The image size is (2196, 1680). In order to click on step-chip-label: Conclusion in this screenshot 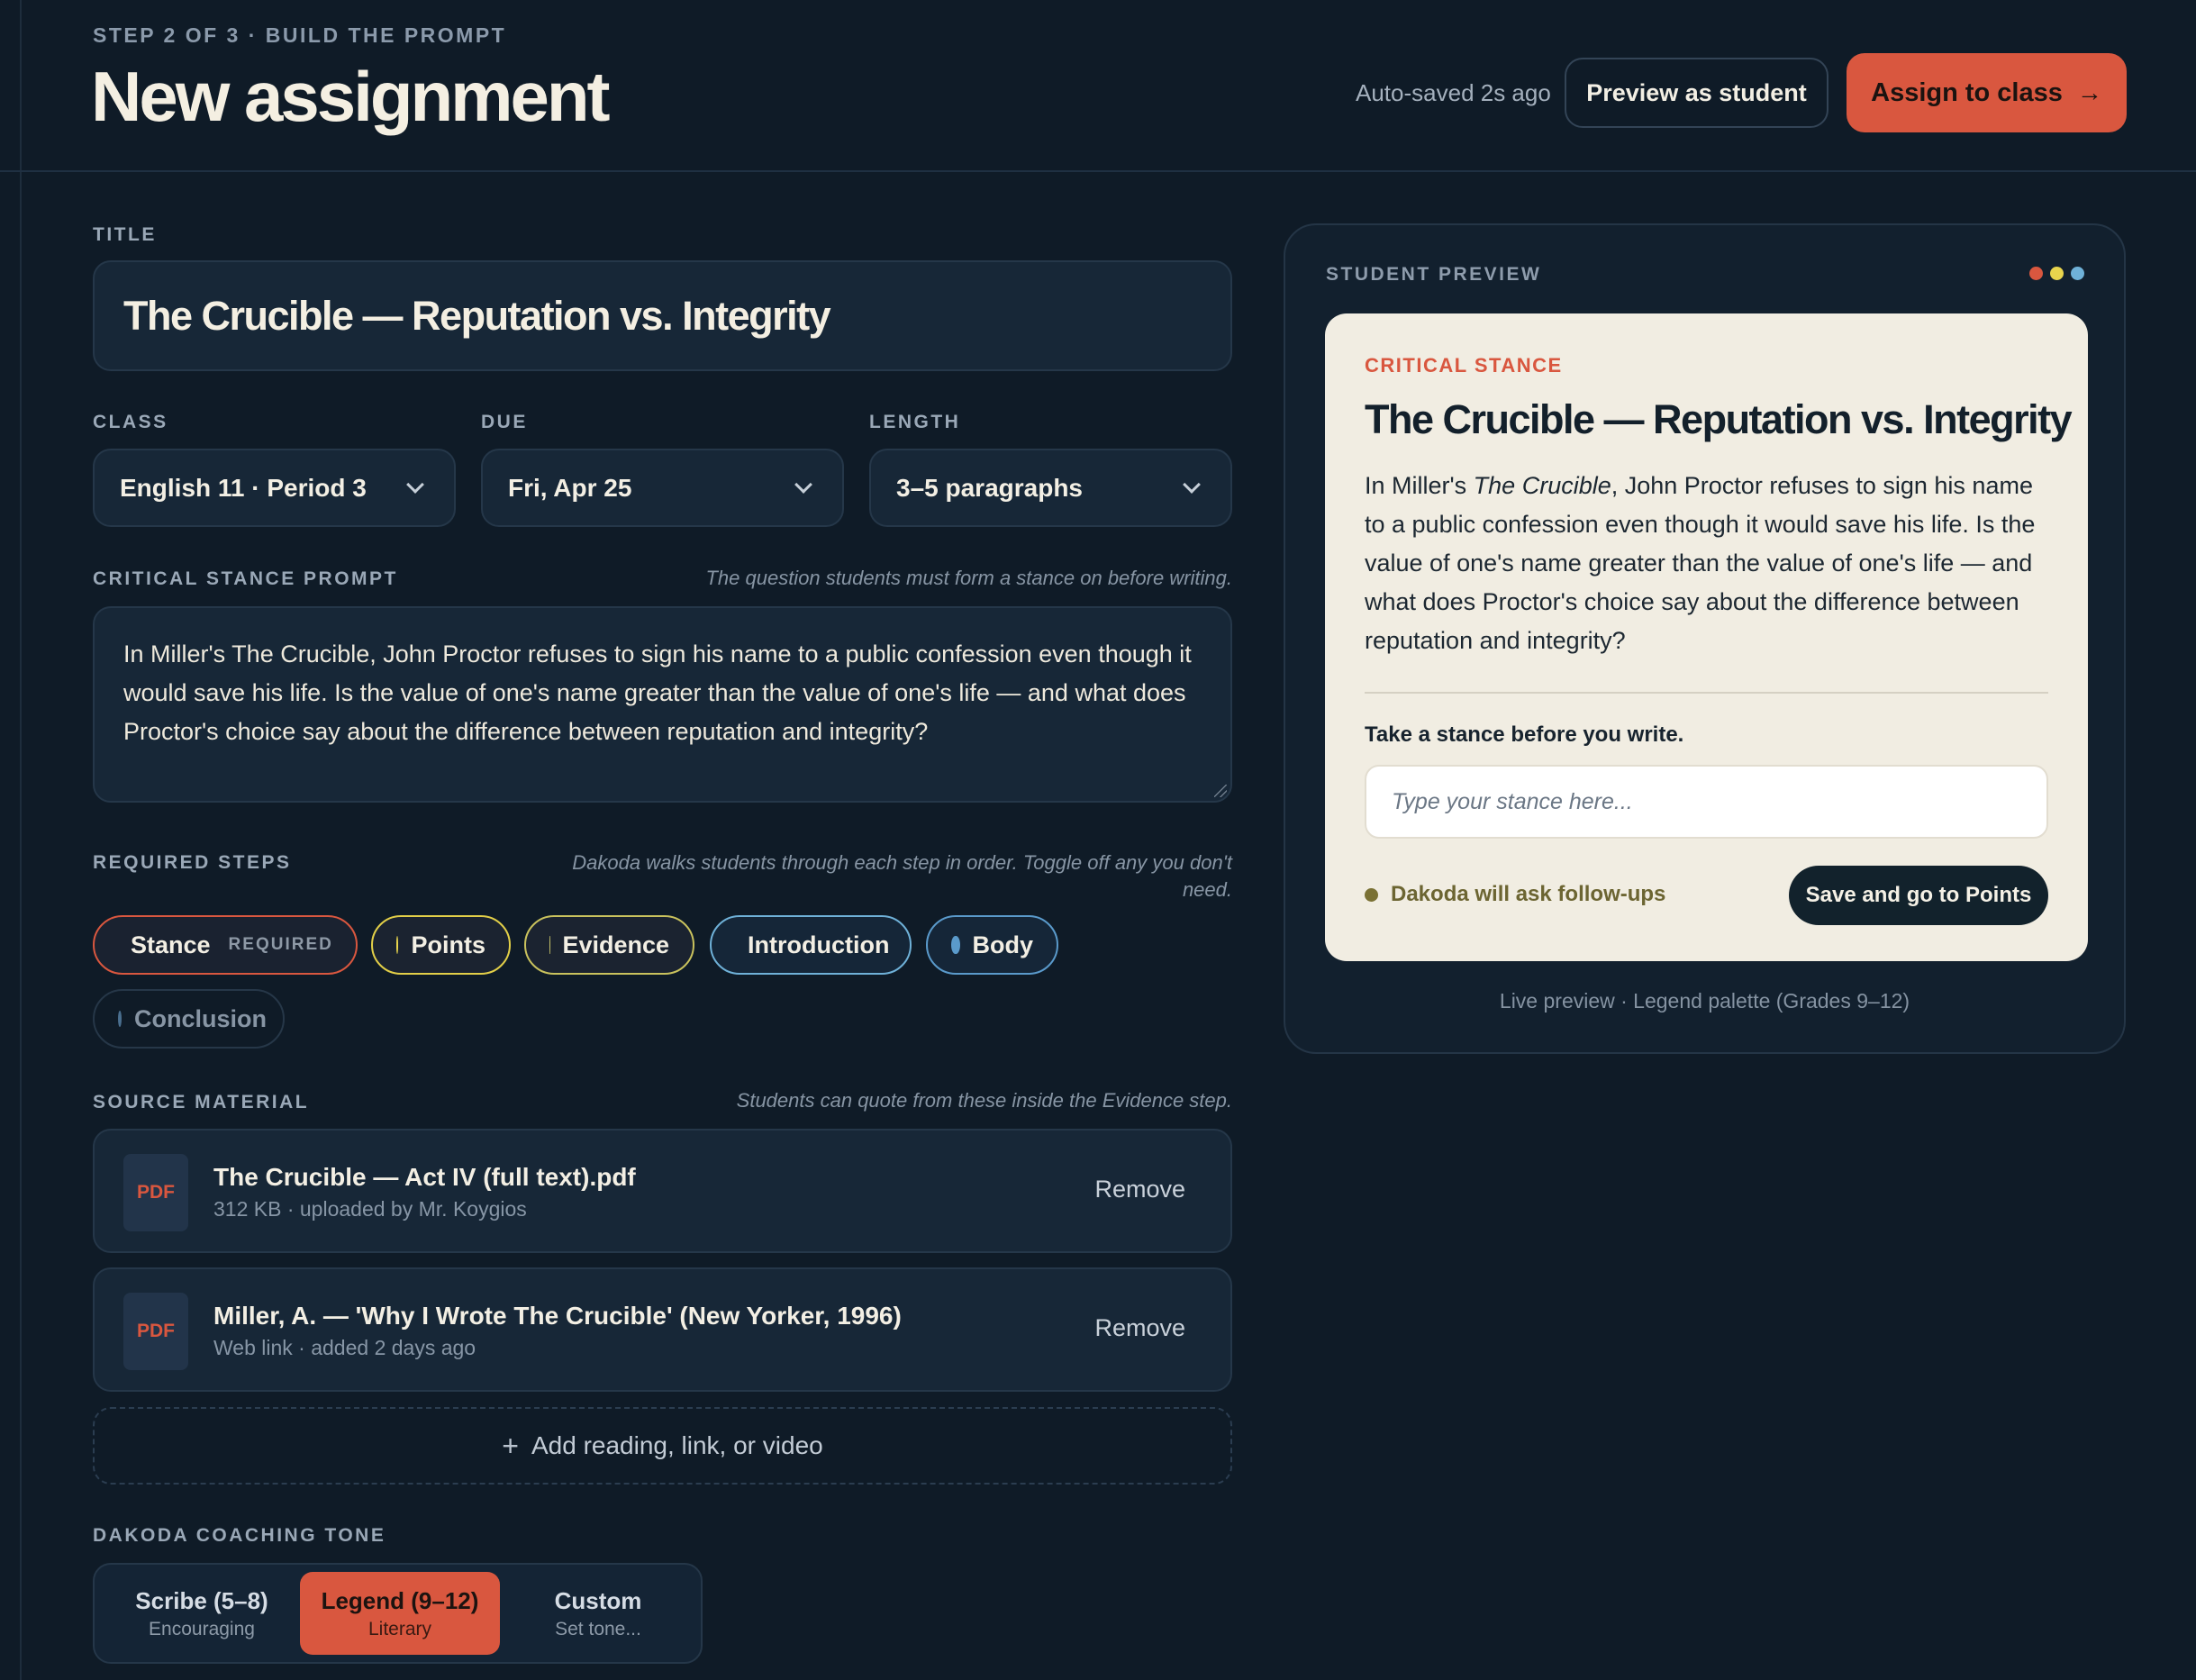, I will do `click(201, 1018)`.